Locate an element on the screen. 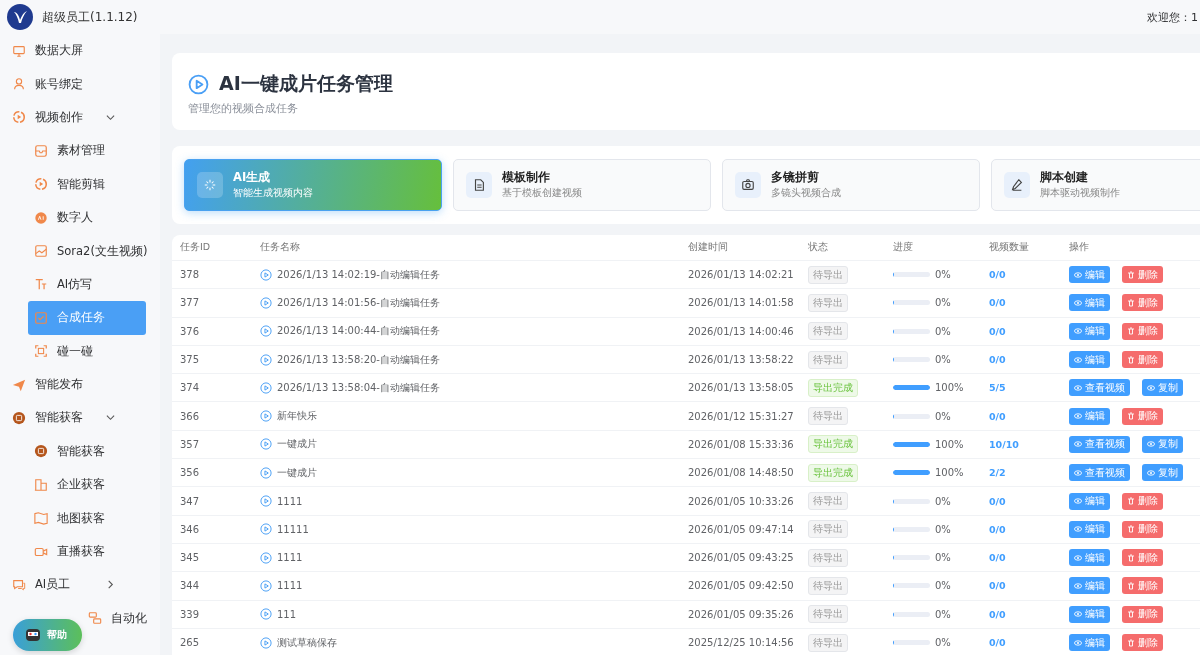  status-tag: 导出完成 is located at coordinates (833, 387).